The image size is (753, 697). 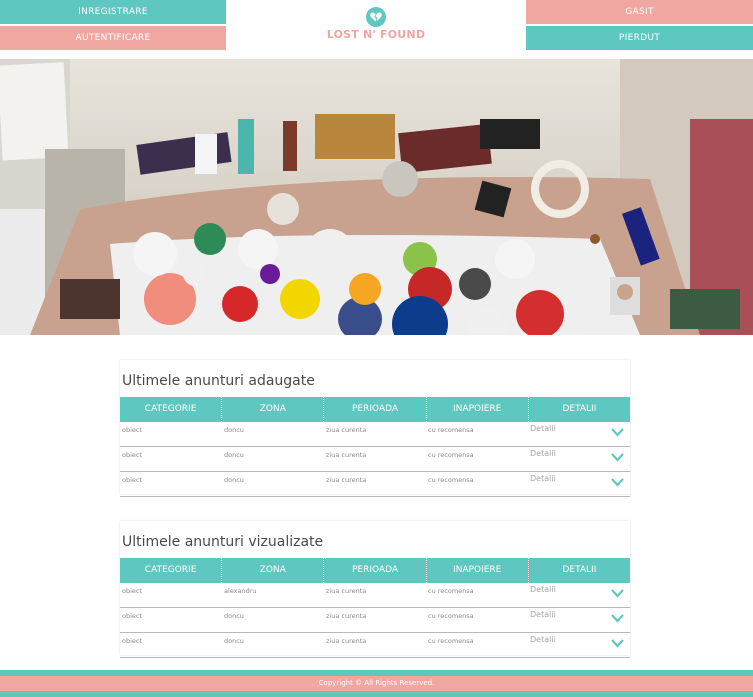 What do you see at coordinates (223, 542) in the screenshot?
I see `recent-viewed-title: Ultimele anunturi vizualizate` at bounding box center [223, 542].